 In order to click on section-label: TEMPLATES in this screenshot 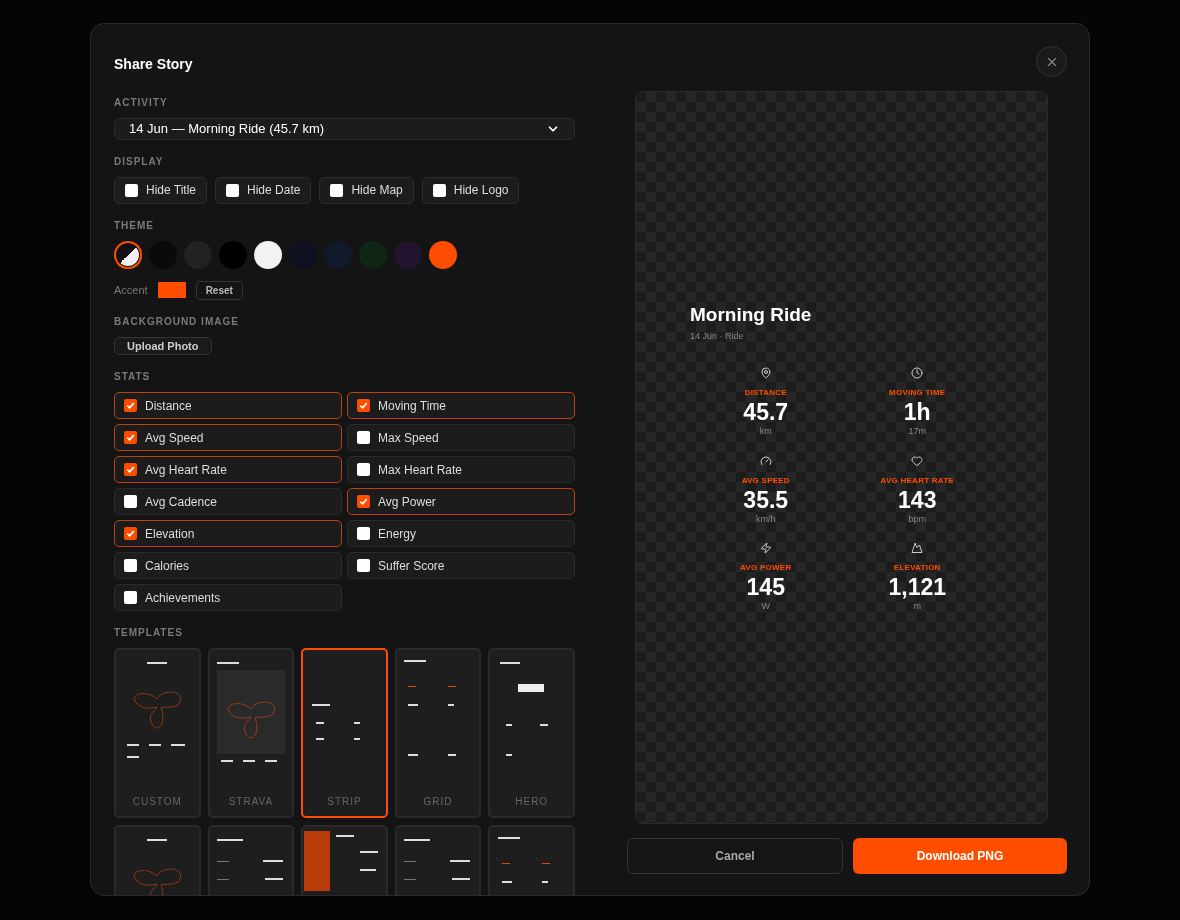, I will do `click(149, 633)`.